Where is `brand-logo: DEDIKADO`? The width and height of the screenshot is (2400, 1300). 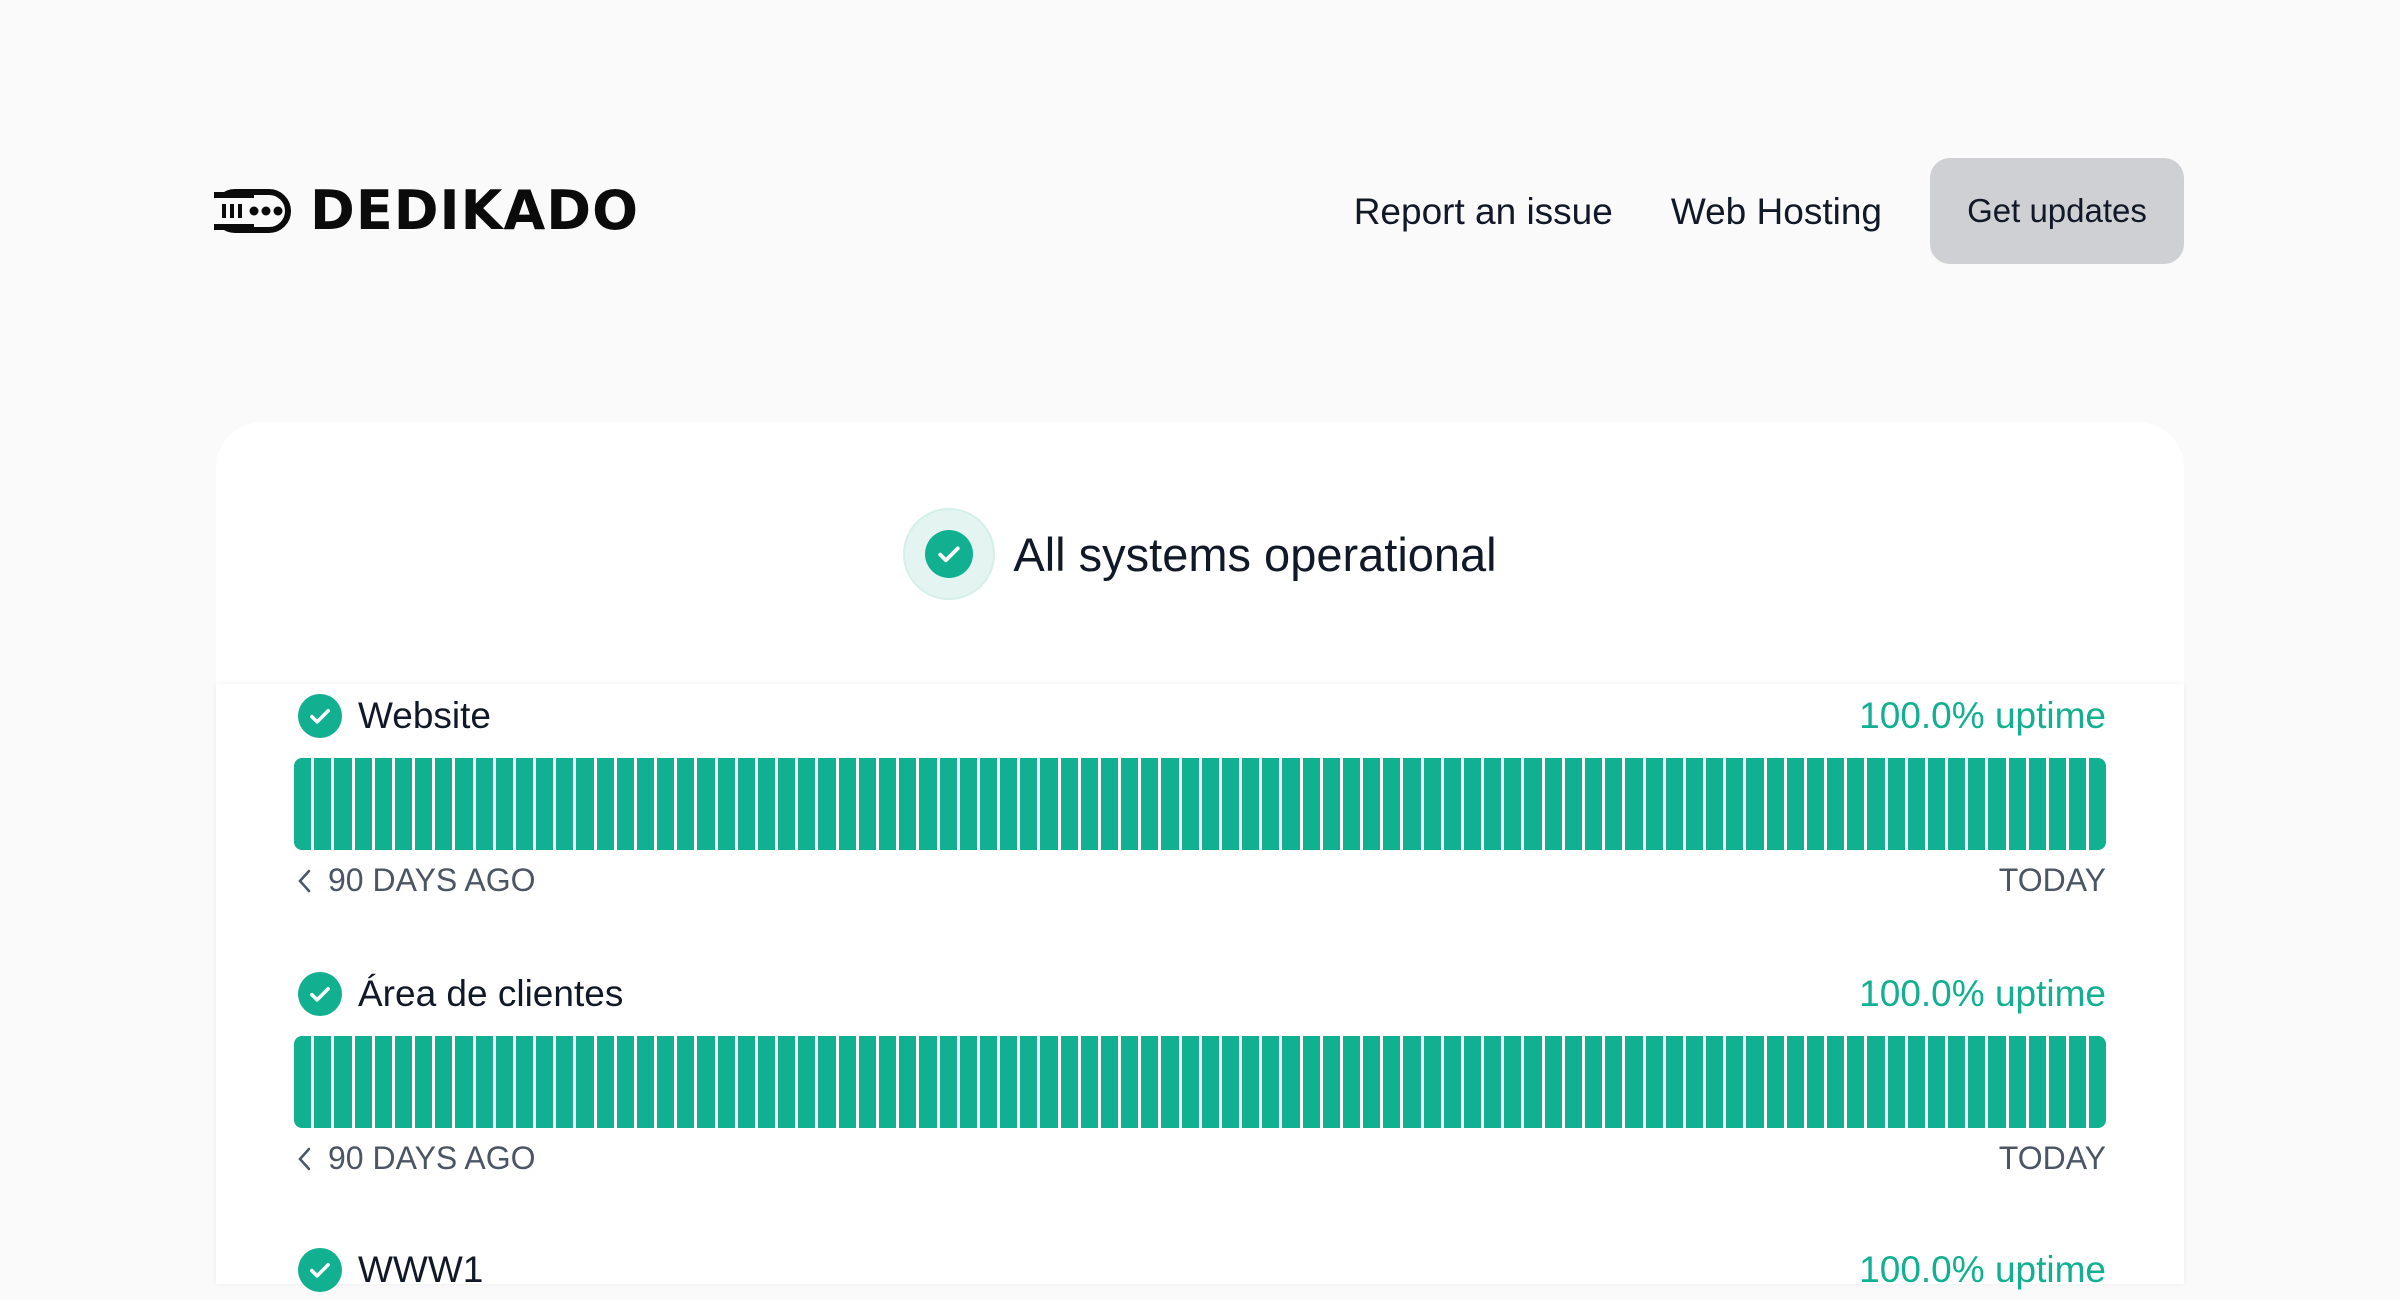
brand-logo: DEDIKADO is located at coordinates (426, 211).